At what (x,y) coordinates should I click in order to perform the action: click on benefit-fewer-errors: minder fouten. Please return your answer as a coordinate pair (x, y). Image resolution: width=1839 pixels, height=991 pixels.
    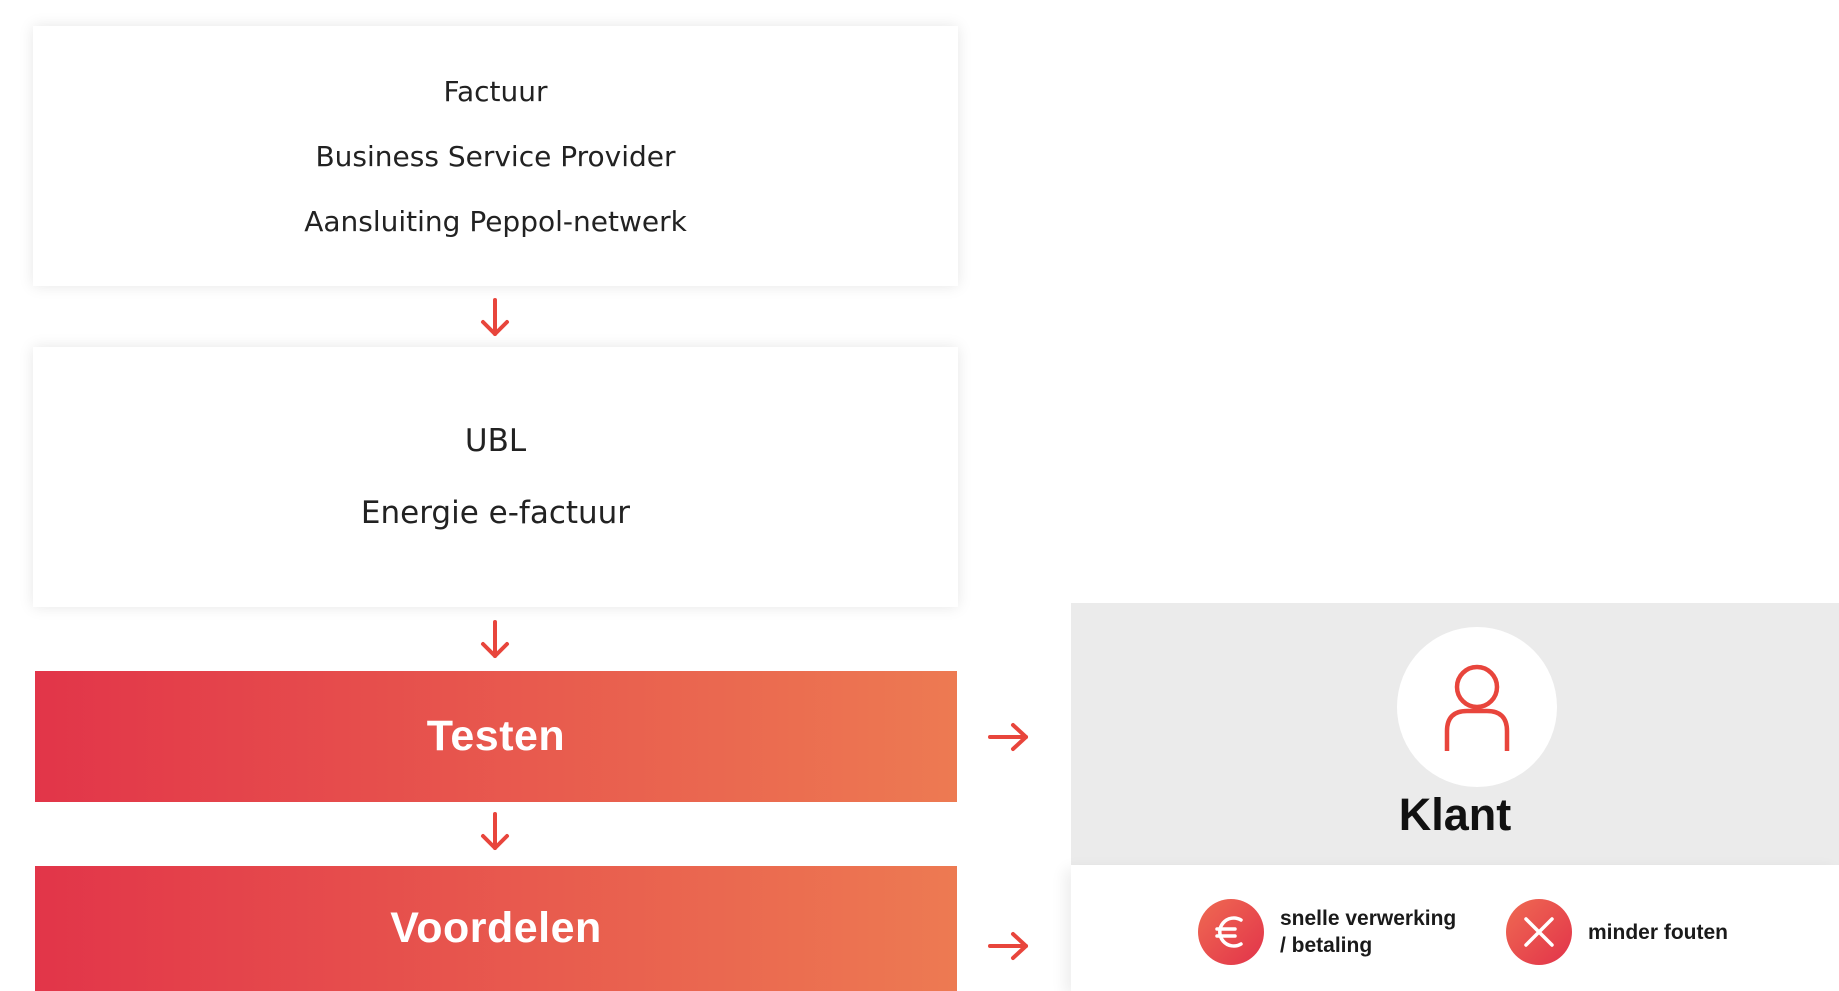
    Looking at the image, I should click on (1617, 932).